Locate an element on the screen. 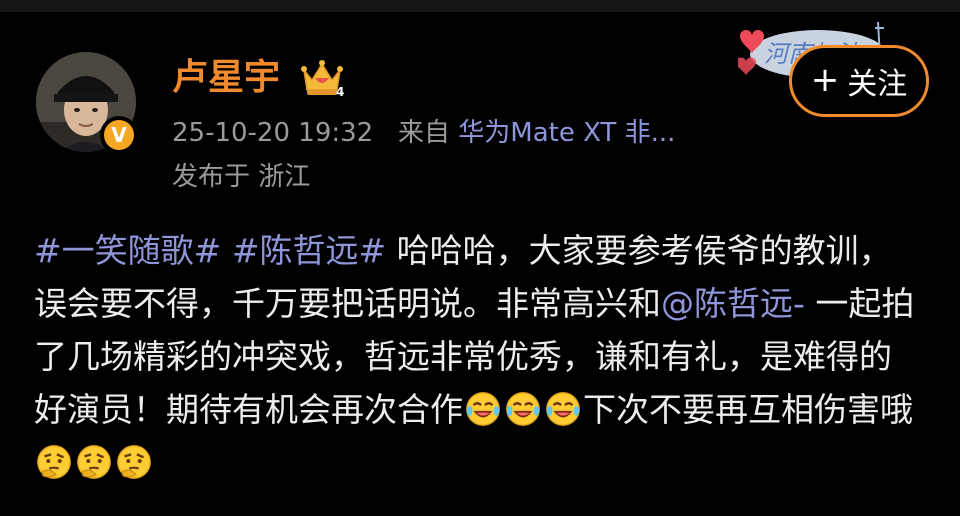  post-text: 下次不要再互相伤害哦 is located at coordinates (748, 409).